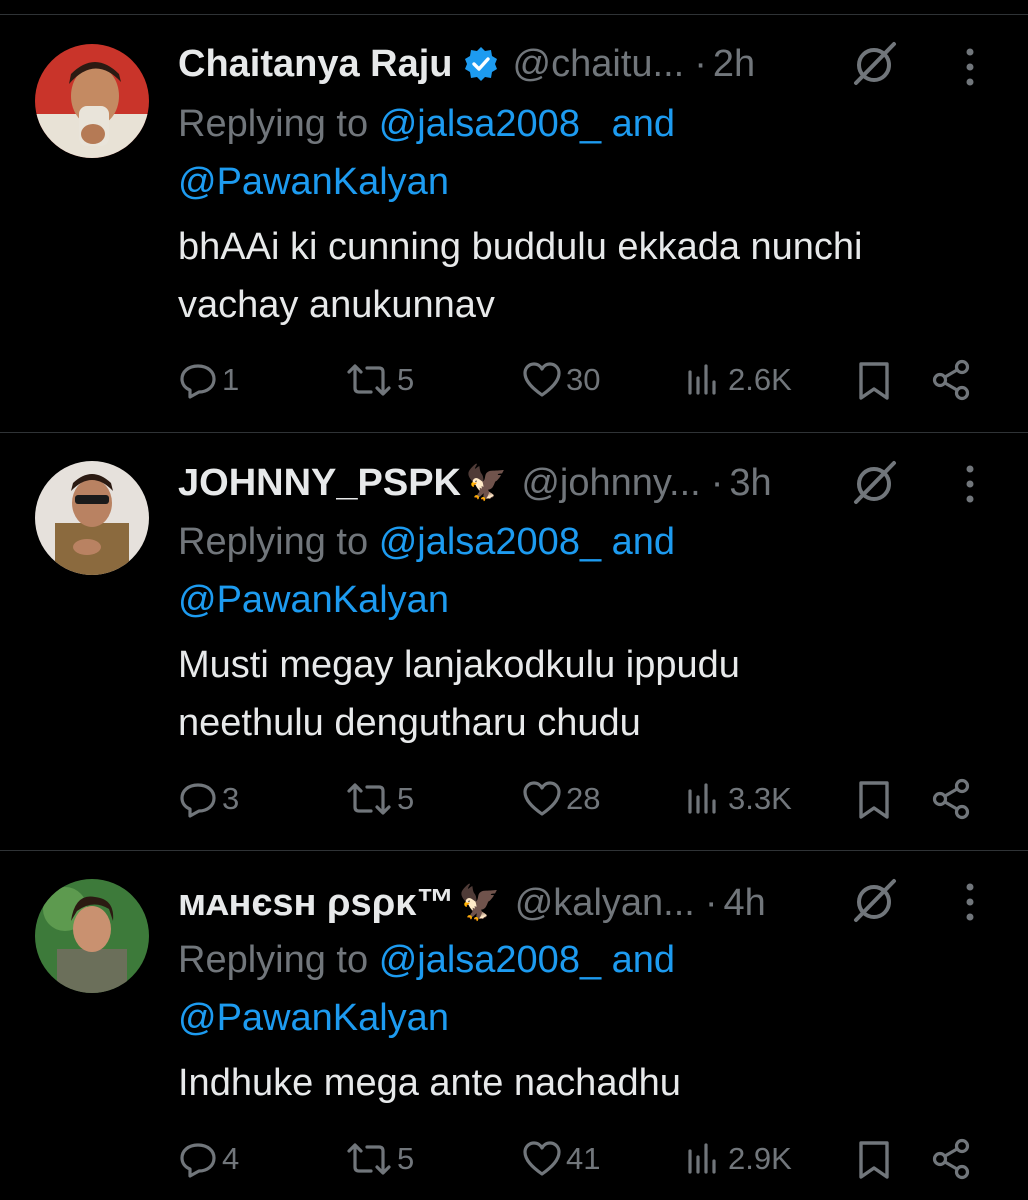  I want to click on views-count: 2.6K, so click(760, 379).